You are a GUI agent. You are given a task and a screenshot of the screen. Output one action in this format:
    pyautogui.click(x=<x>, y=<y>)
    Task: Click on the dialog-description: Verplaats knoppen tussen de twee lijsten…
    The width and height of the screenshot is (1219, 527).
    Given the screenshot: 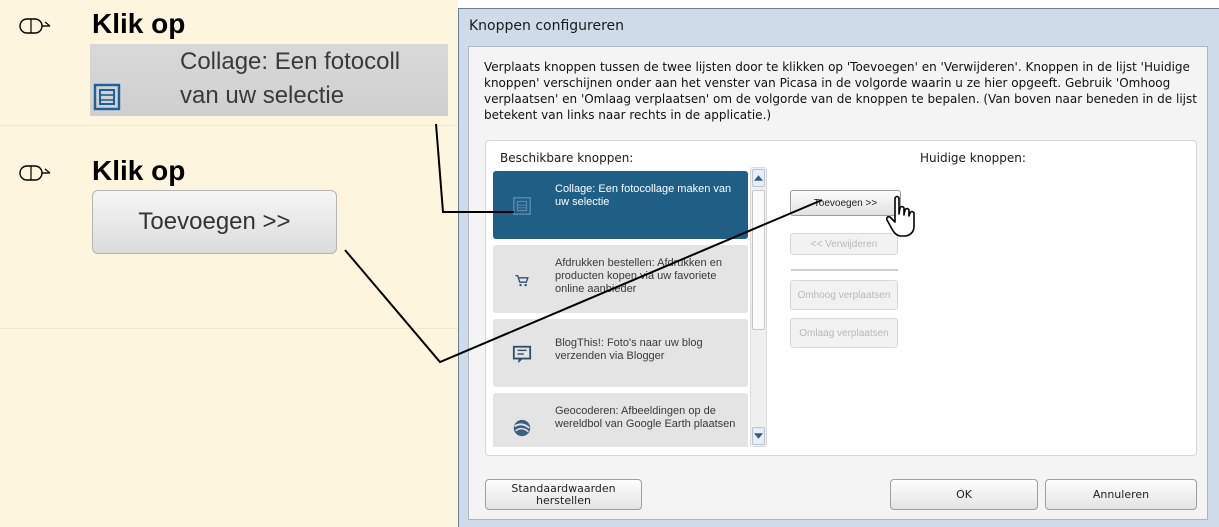 What is the action you would take?
    pyautogui.click(x=840, y=91)
    